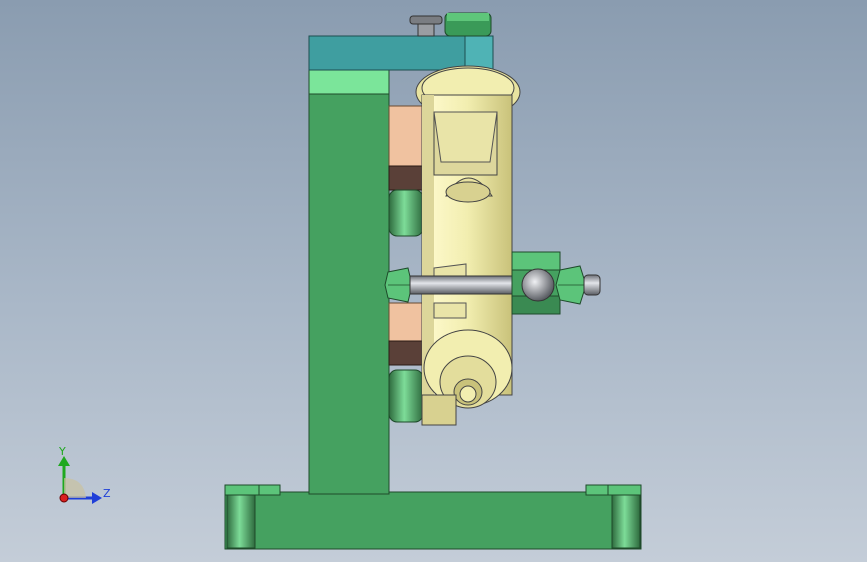 Image resolution: width=867 pixels, height=562 pixels. I want to click on hex-nut-left, so click(398, 285).